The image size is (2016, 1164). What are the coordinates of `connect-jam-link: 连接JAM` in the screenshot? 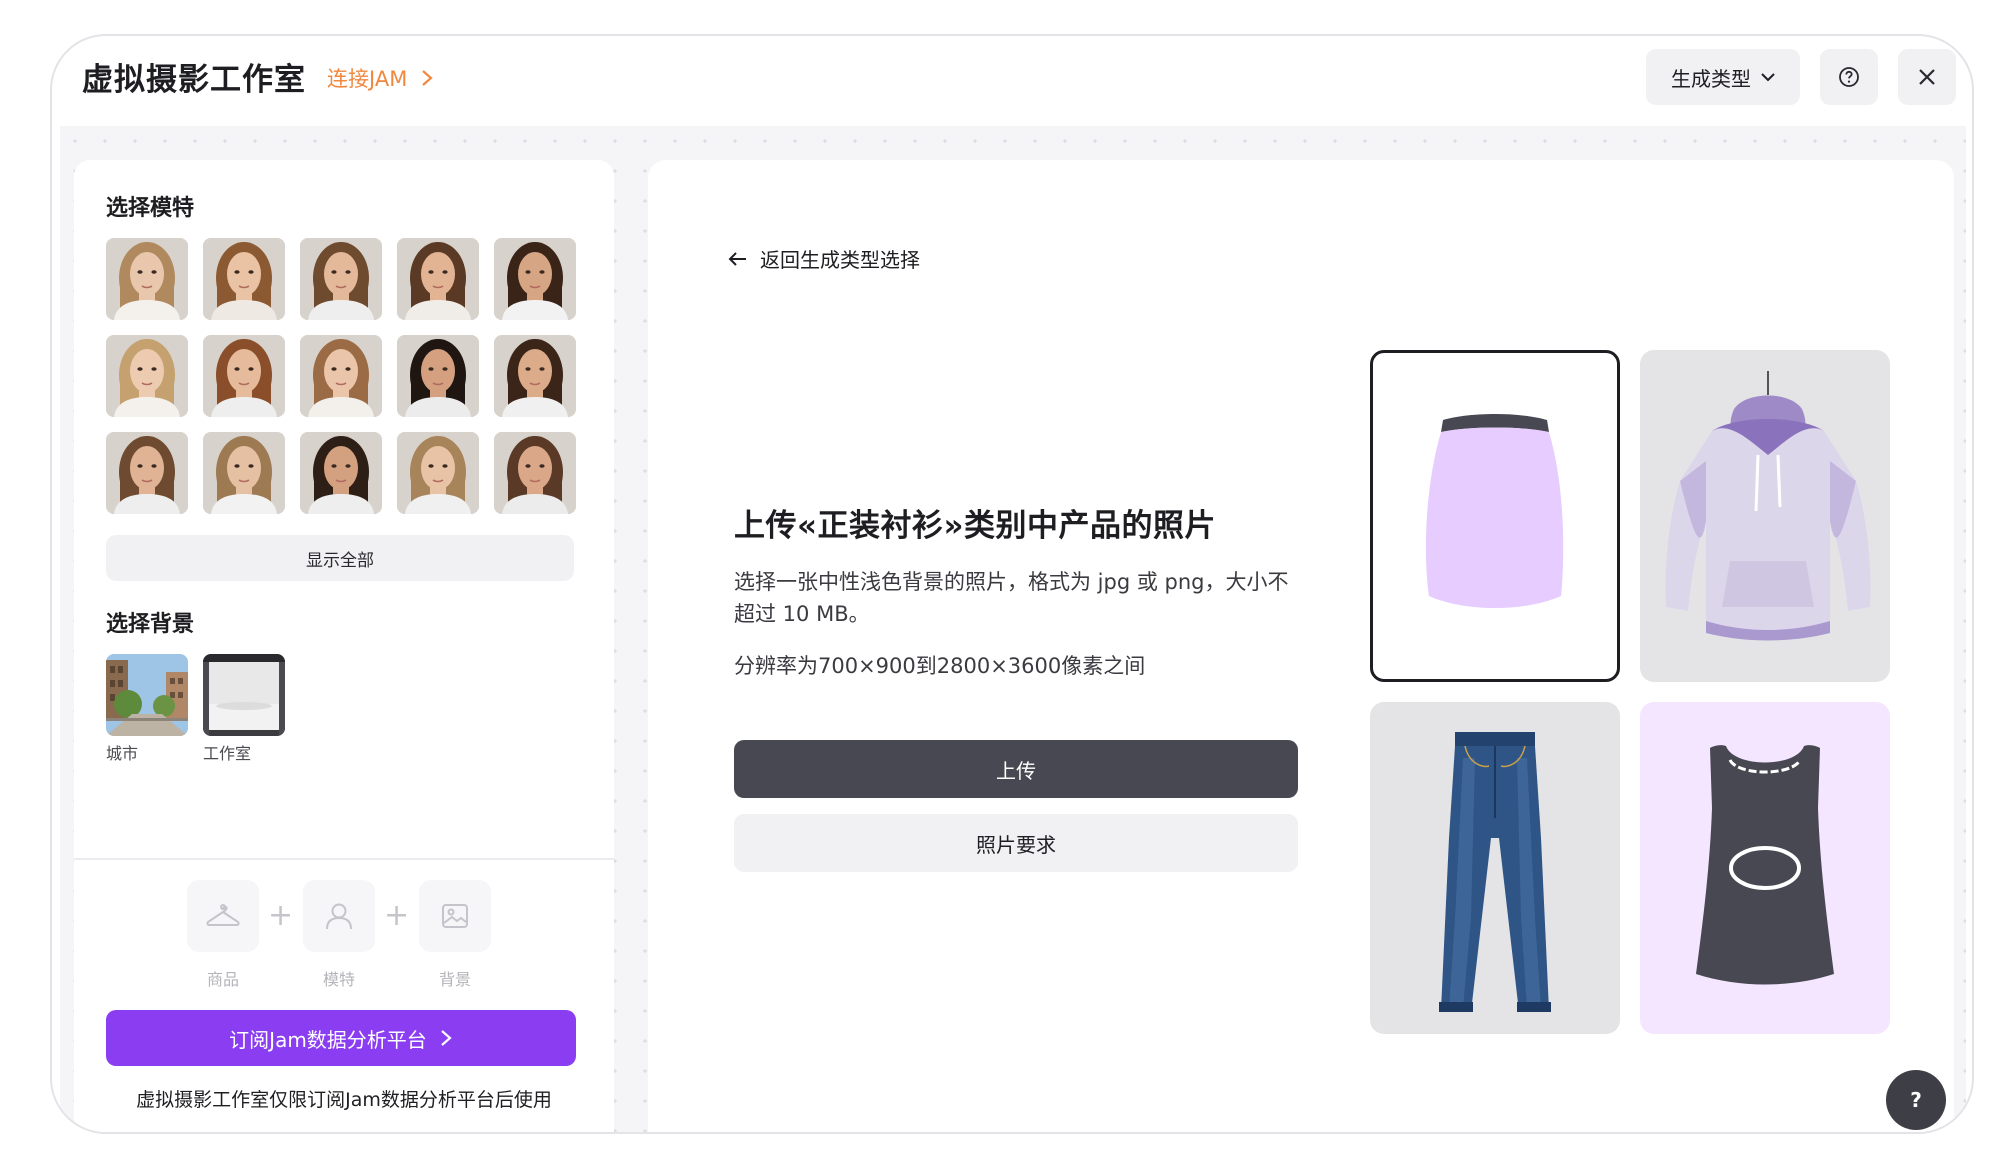 It's located at (381, 78).